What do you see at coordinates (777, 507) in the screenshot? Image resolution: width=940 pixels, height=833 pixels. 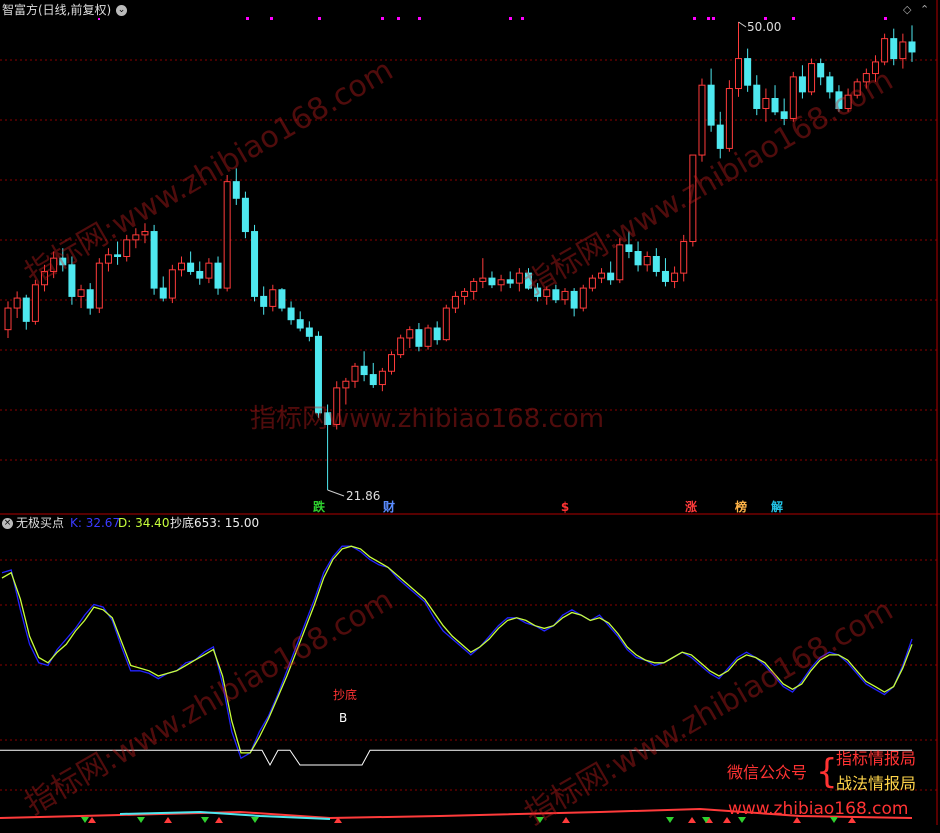 I see `event-unlock-marker: 解` at bounding box center [777, 507].